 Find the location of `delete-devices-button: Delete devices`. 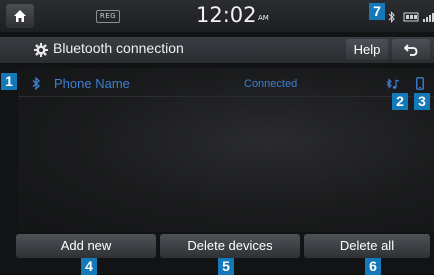

delete-devices-button: Delete devices is located at coordinates (230, 246).